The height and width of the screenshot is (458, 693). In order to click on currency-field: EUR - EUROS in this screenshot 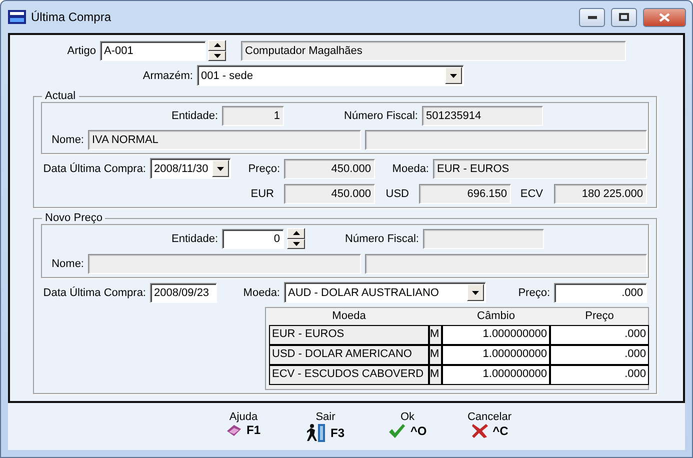, I will do `click(540, 168)`.